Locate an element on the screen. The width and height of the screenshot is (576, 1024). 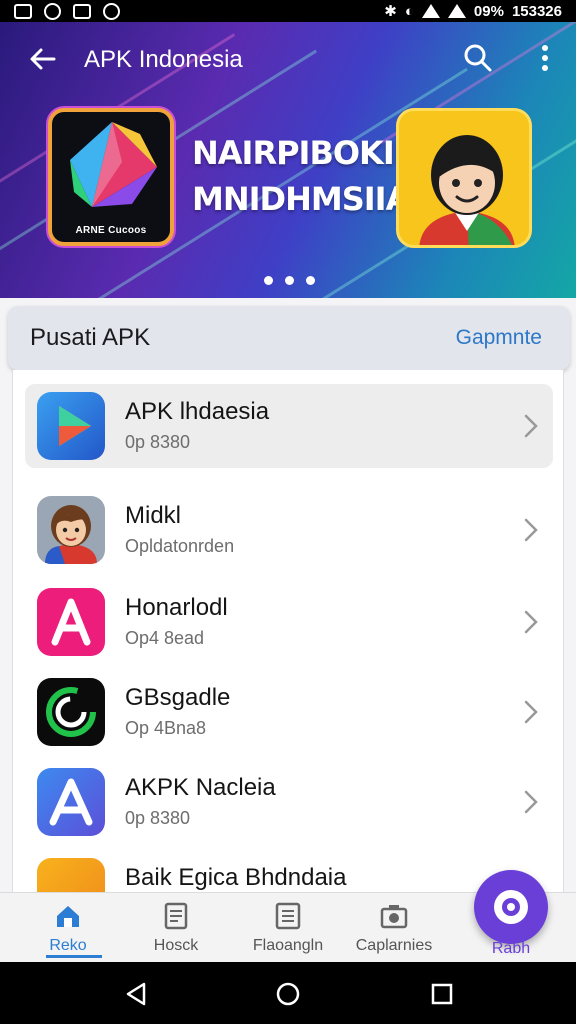
home-icon is located at coordinates (68, 916).